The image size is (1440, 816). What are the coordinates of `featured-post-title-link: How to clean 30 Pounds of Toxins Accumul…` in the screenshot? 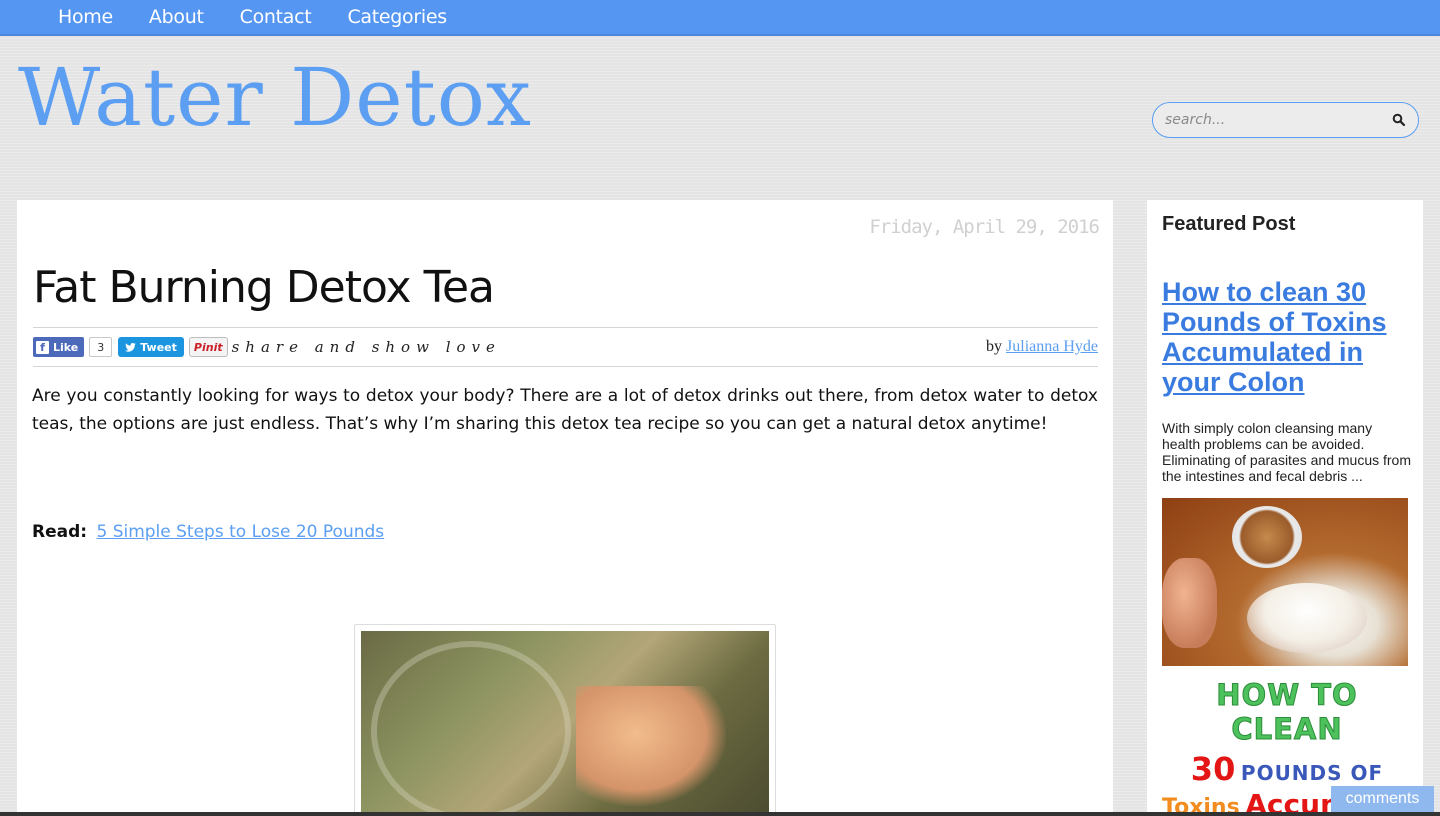 It's located at (1287, 337).